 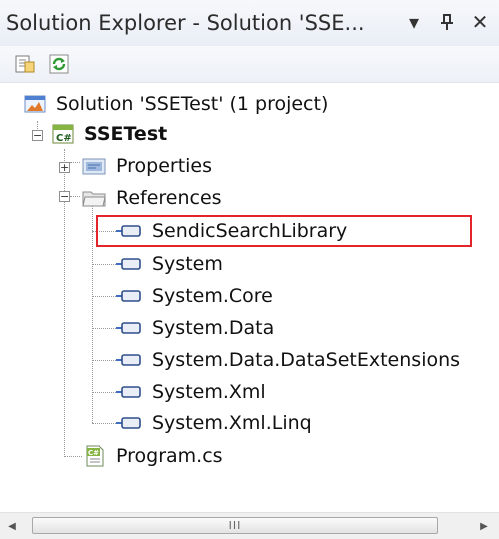 What do you see at coordinates (284, 231) in the screenshot?
I see `reference-highlight-box` at bounding box center [284, 231].